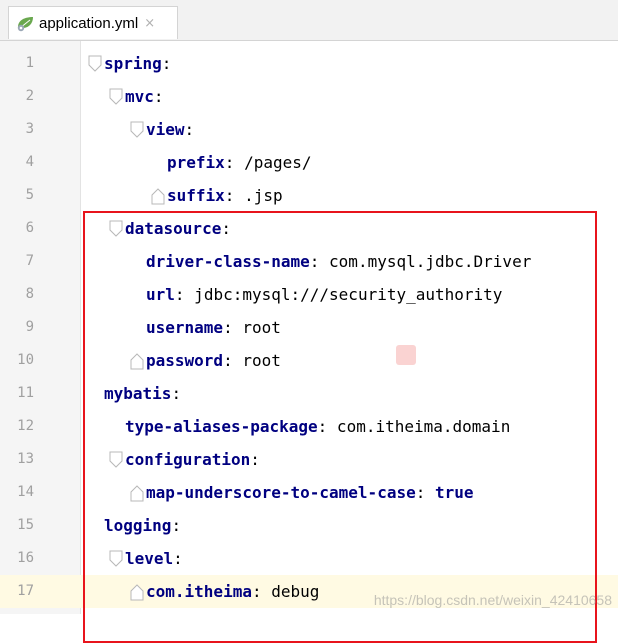  I want to click on line-number: 3, so click(29, 129).